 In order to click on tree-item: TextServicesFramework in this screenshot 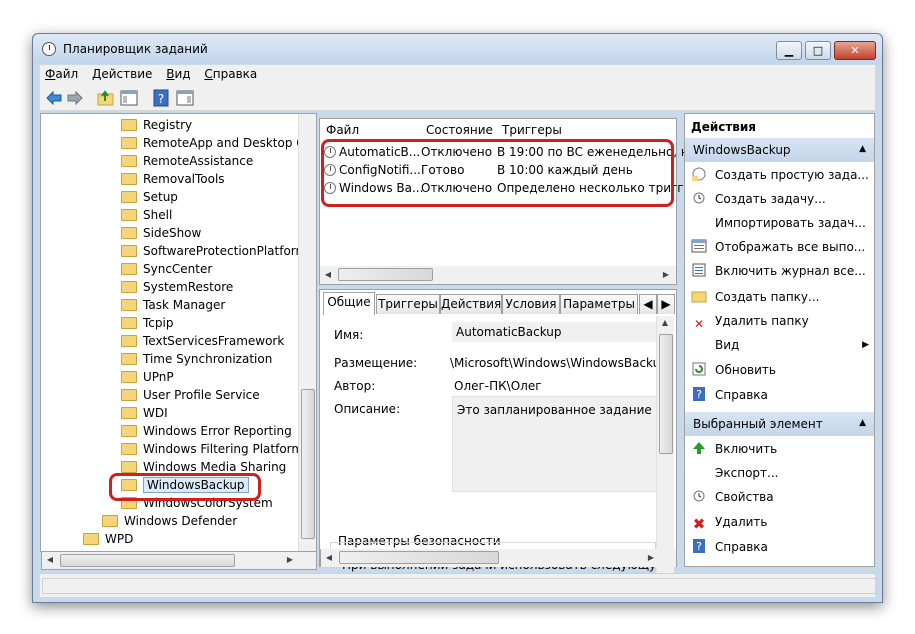, I will do `click(202, 341)`.